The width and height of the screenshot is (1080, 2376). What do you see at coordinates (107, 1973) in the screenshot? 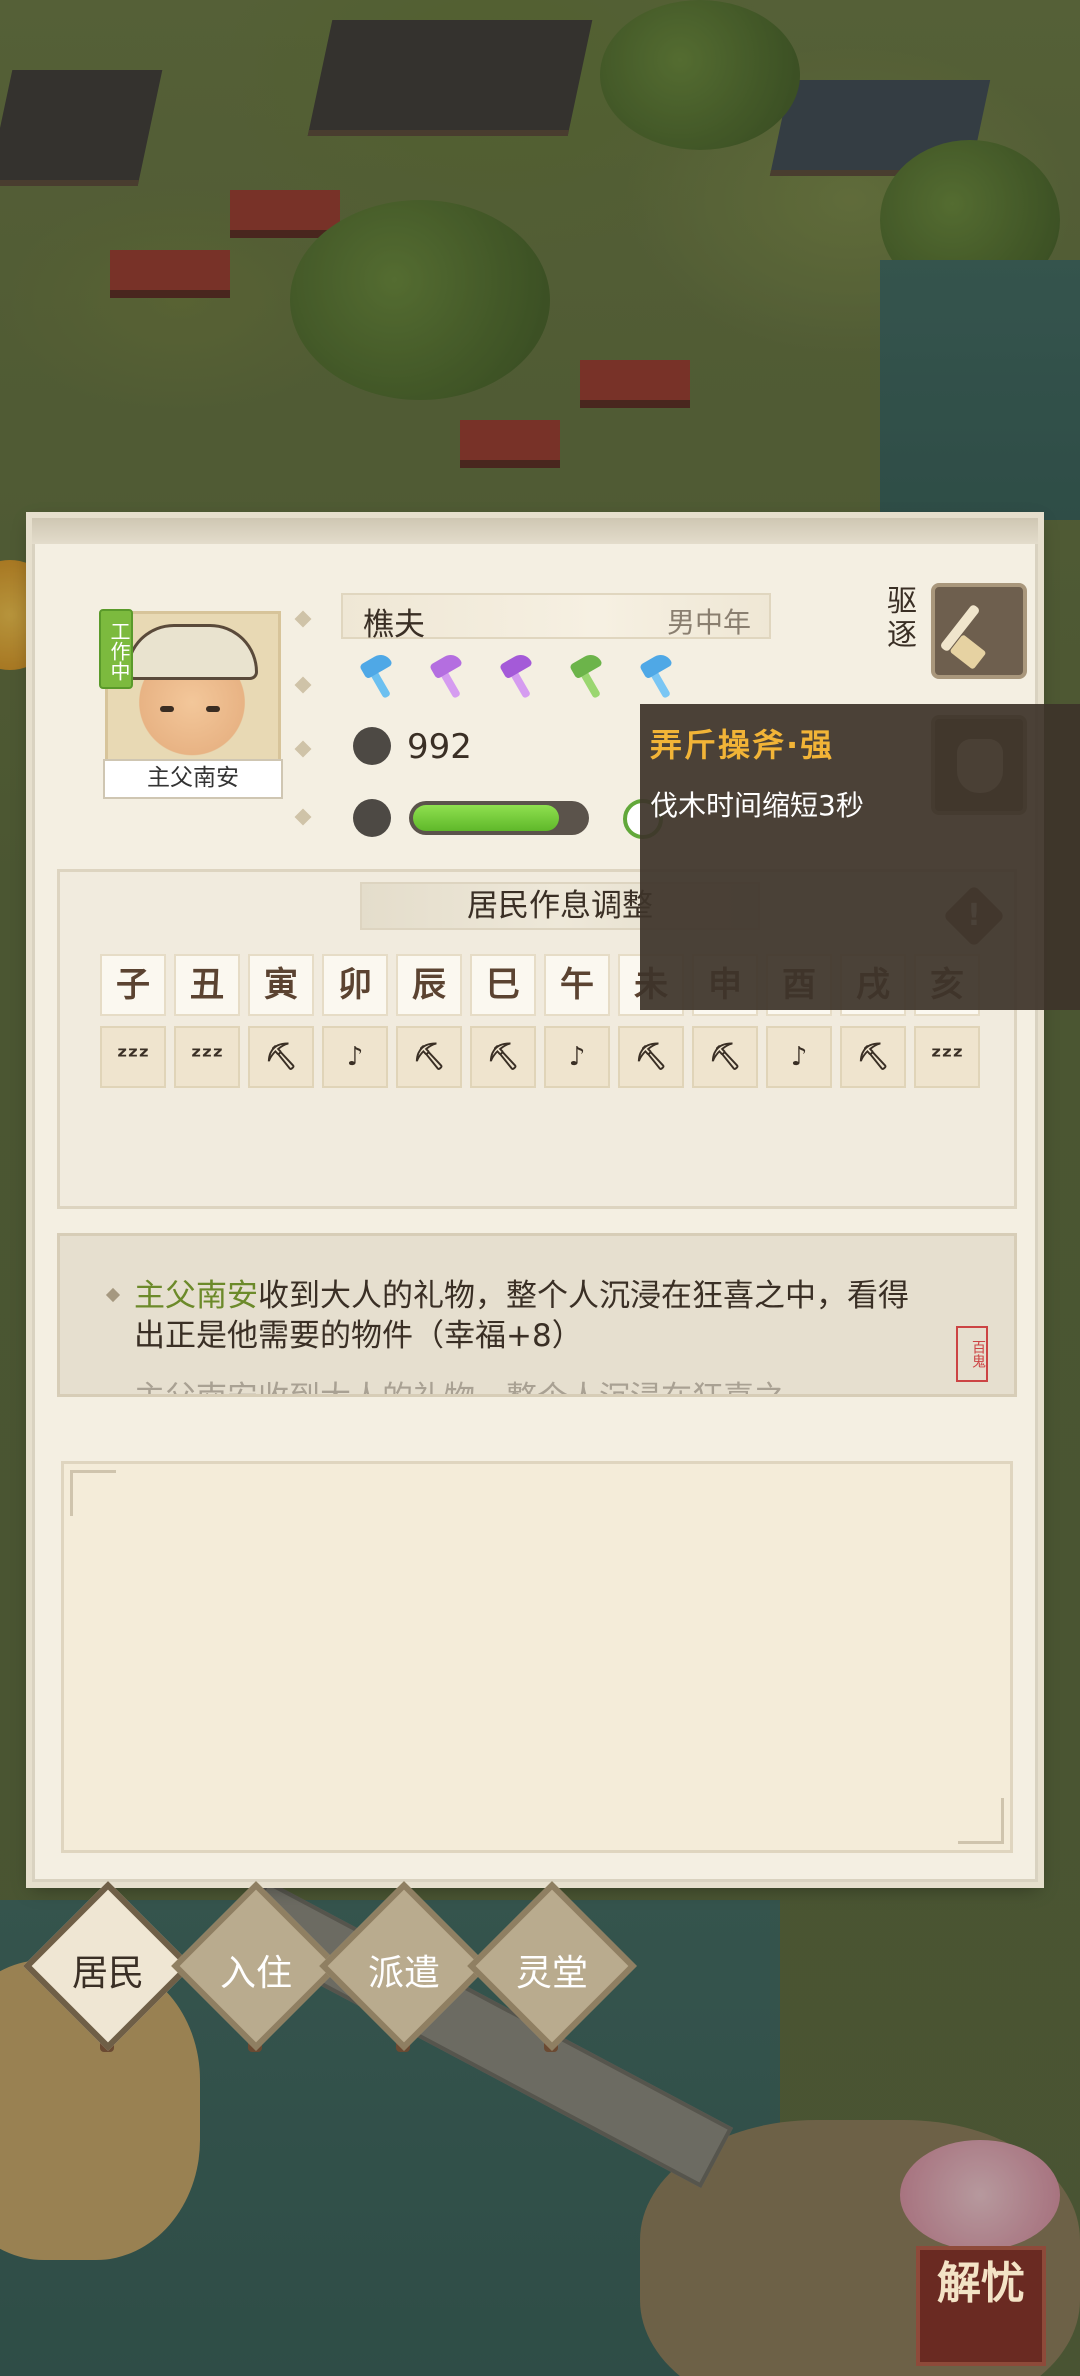
I see `nav-residents-label: 居民` at bounding box center [107, 1973].